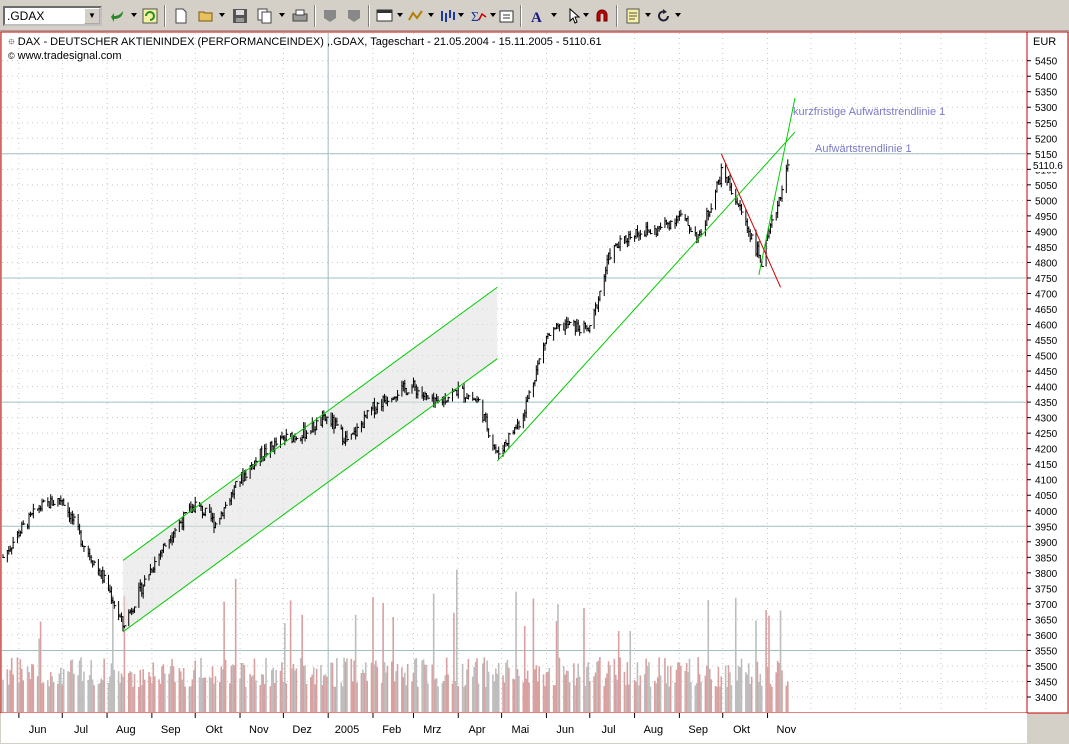 This screenshot has height=744, width=1069. Describe the element at coordinates (1046, 263) in the screenshot. I see `y-tick-label: 4800` at that location.